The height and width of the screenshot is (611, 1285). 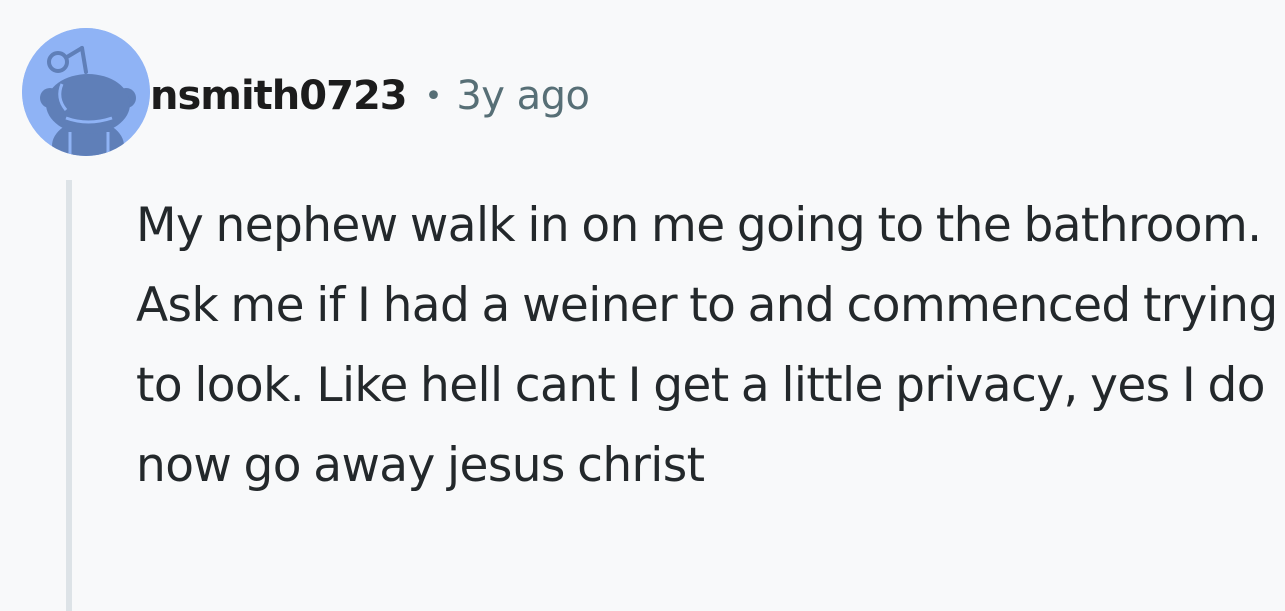 I want to click on comment-timestamp: 3y ago, so click(x=523, y=96).